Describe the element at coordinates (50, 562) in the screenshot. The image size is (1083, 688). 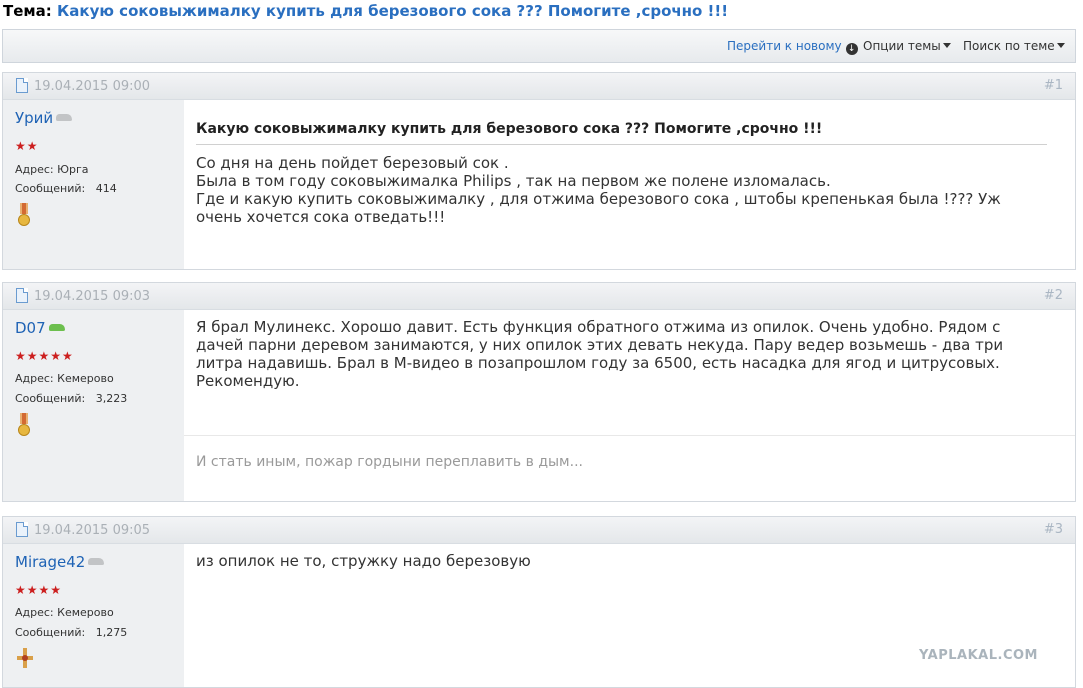
I see `username-text: Mirage42` at that location.